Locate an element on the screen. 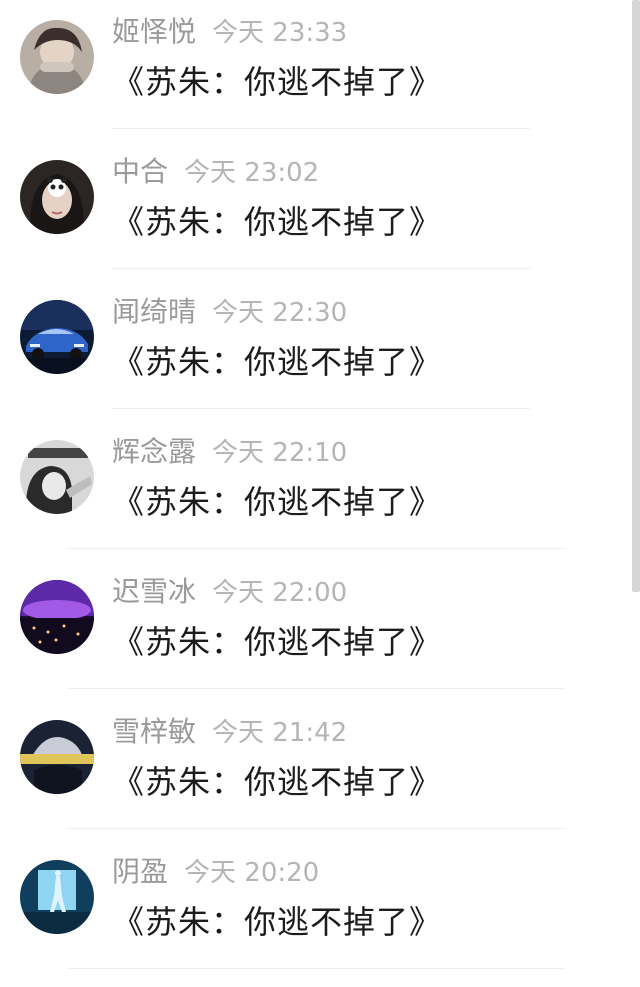  username: 迟雪冰 is located at coordinates (154, 591).